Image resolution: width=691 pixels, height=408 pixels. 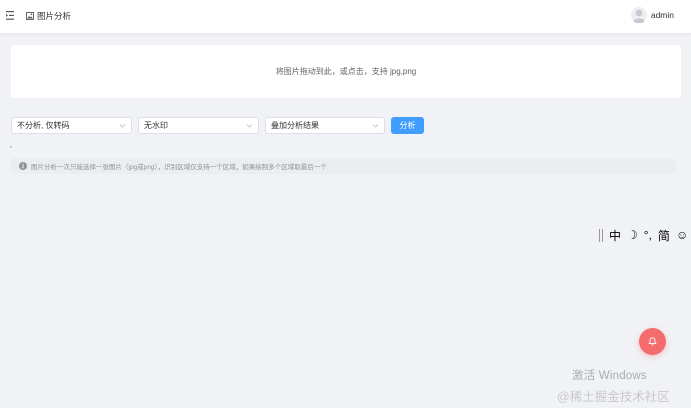 I want to click on ime-grip-handle, so click(x=601, y=235).